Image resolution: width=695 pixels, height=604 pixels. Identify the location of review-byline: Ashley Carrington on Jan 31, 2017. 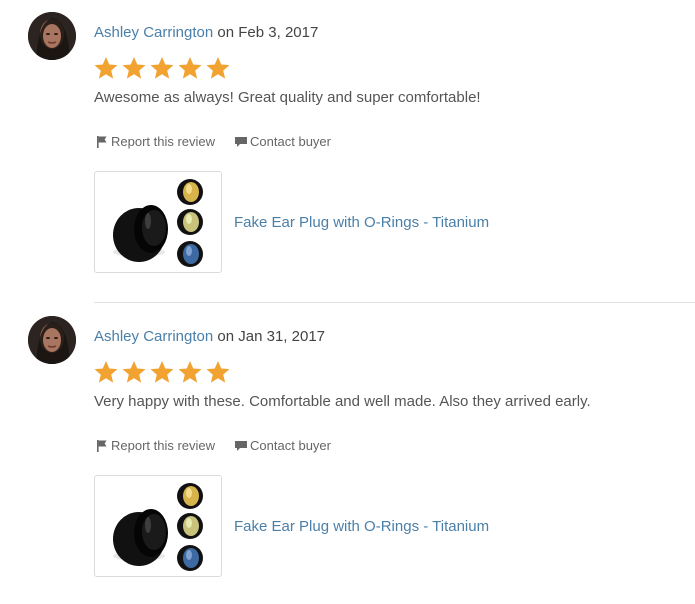
(209, 336).